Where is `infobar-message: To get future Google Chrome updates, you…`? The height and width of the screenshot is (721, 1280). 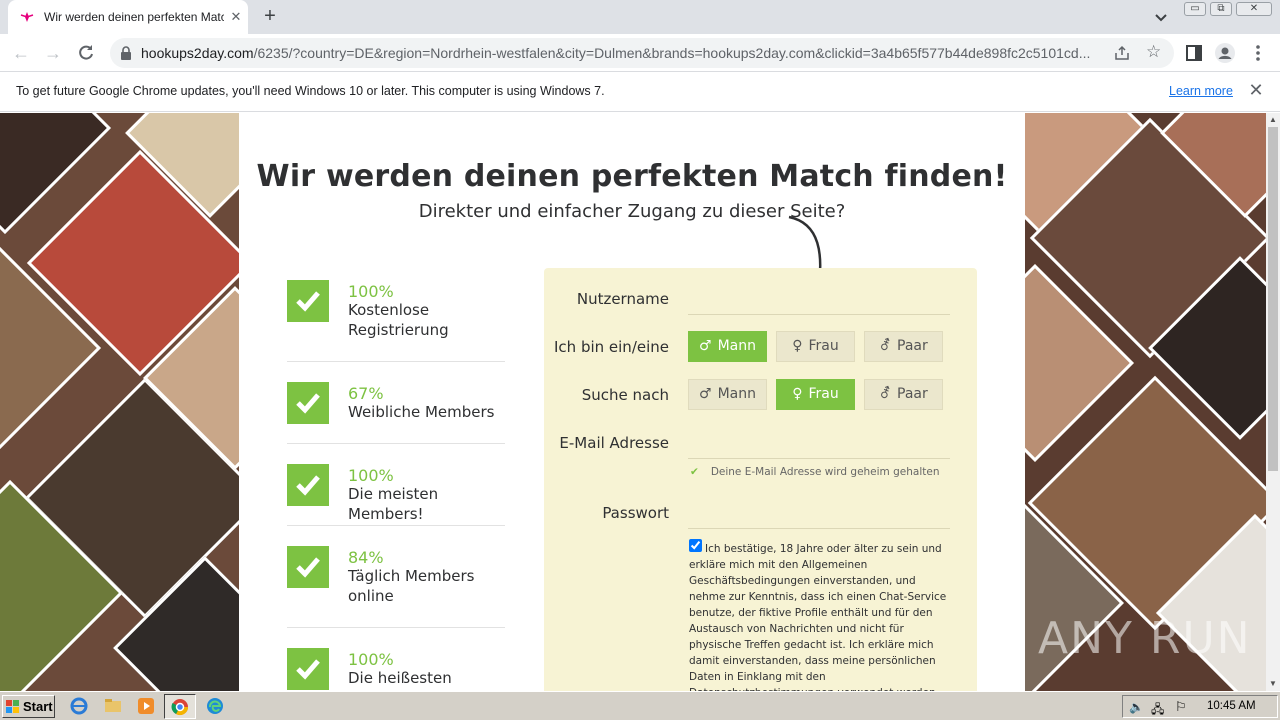 infobar-message: To get future Google Chrome updates, you… is located at coordinates (310, 91).